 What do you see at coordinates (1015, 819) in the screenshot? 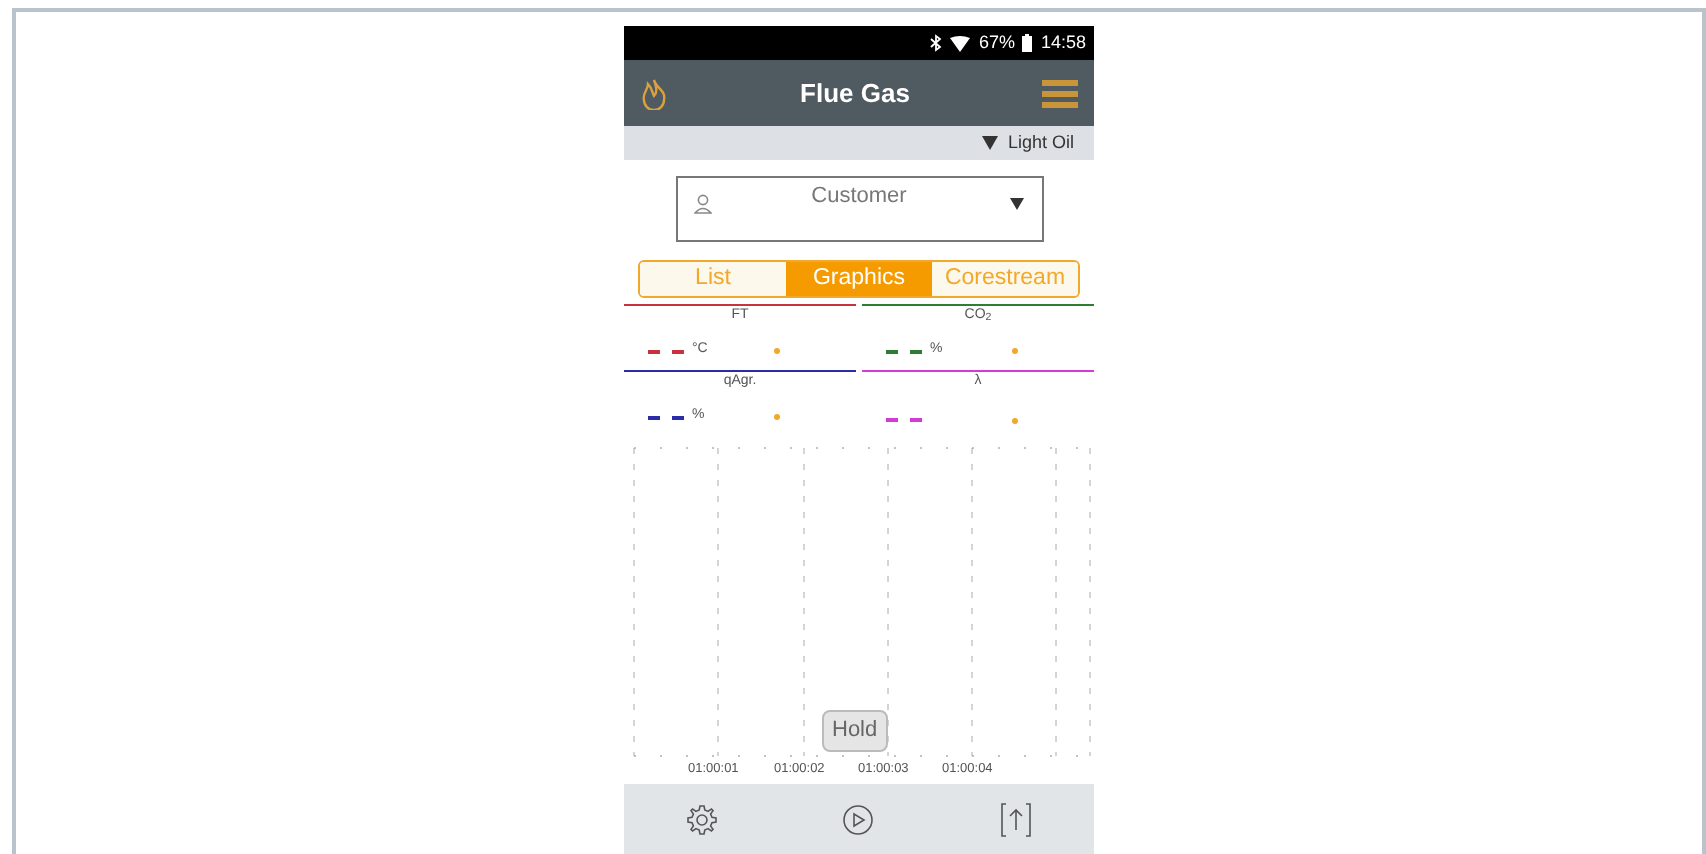
I see `export-icon` at bounding box center [1015, 819].